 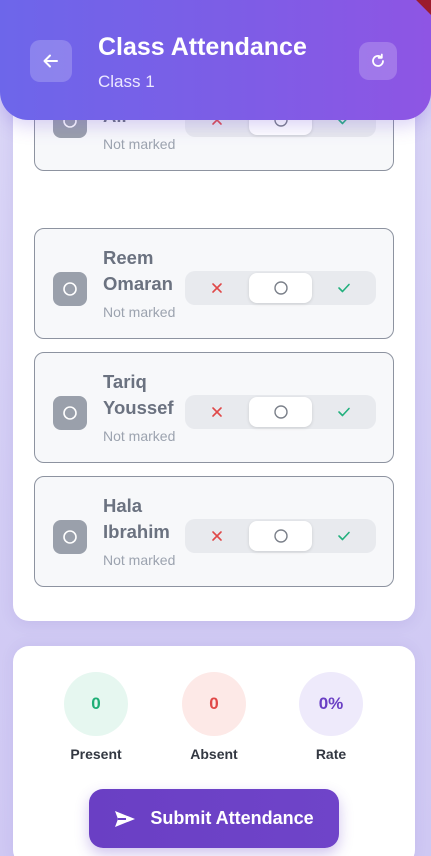 I want to click on class-subtitle: Class 1, so click(x=126, y=81).